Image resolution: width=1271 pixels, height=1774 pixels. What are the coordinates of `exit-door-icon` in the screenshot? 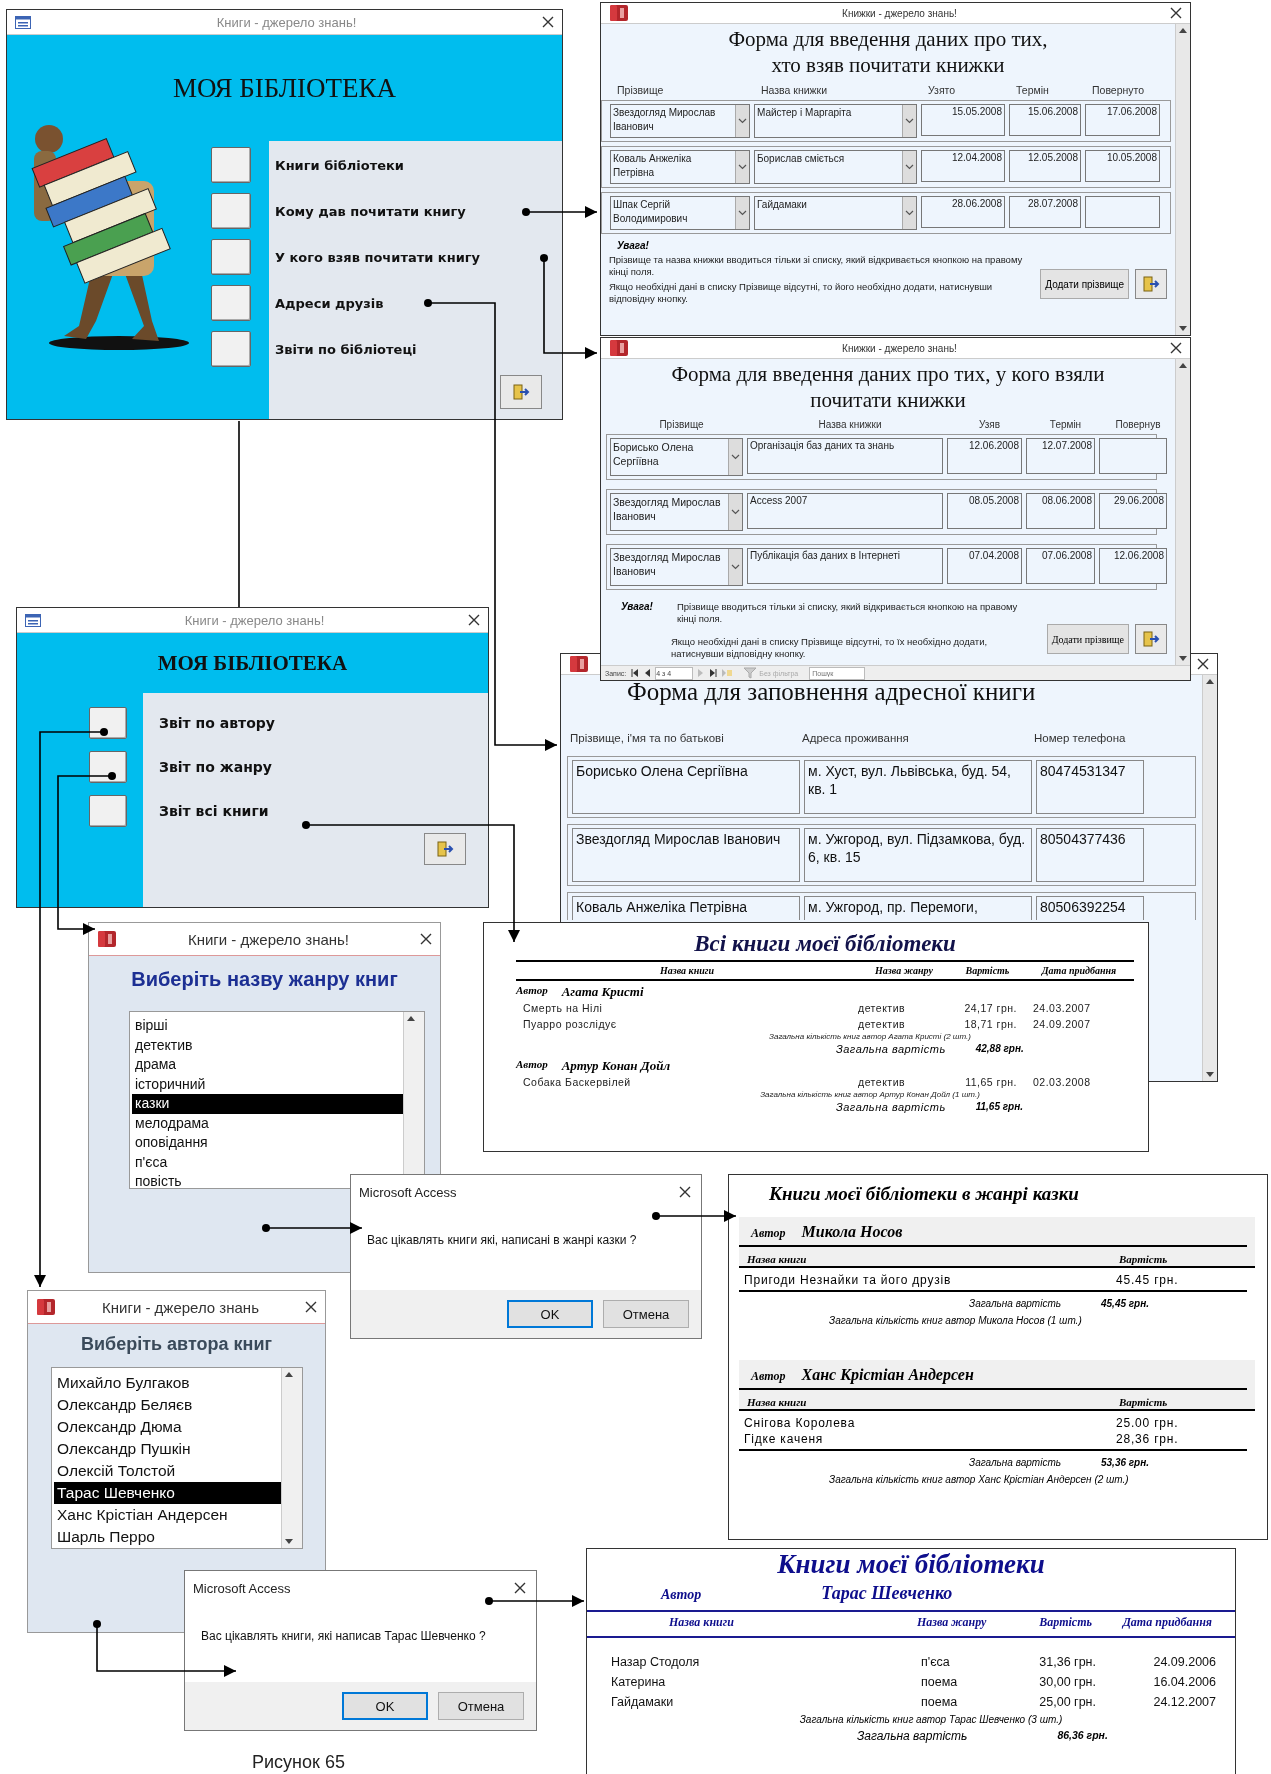 It's located at (521, 392).